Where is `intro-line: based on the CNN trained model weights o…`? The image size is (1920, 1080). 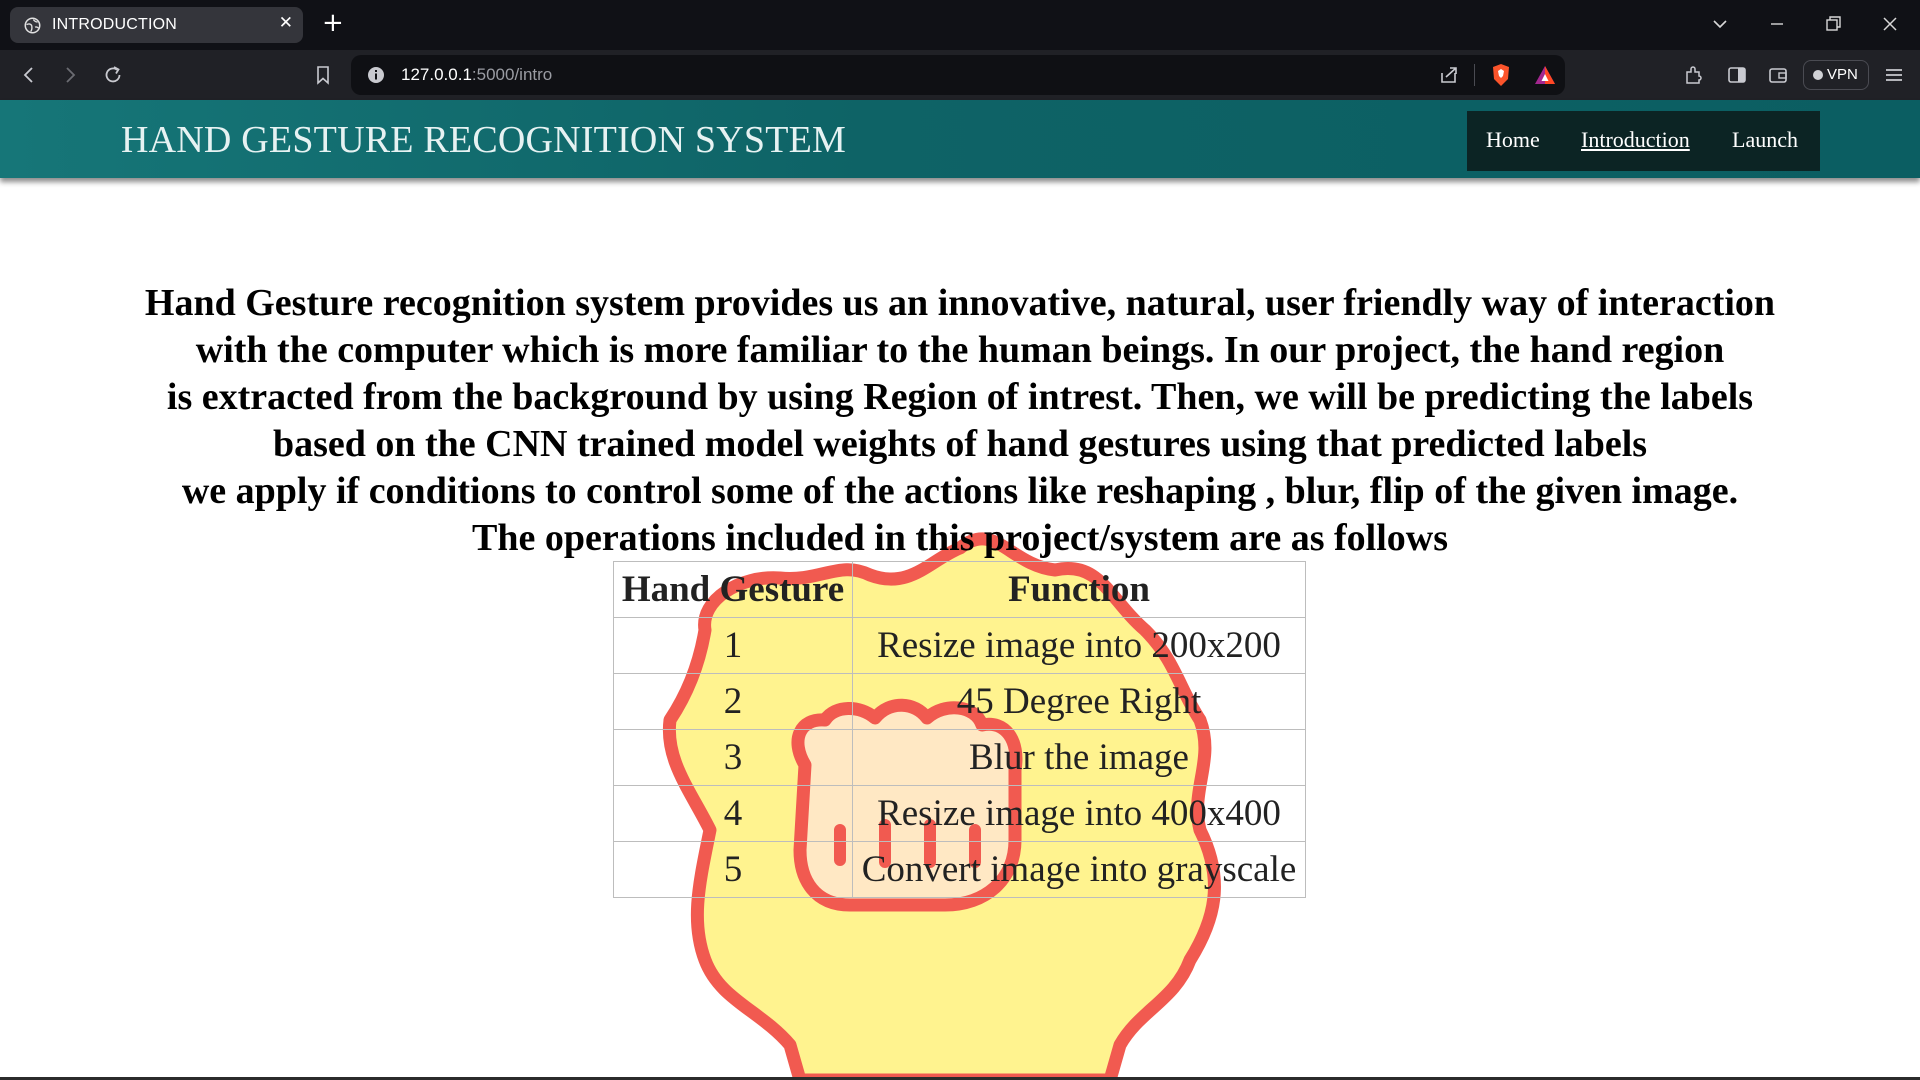 intro-line: based on the CNN trained model weights o… is located at coordinates (960, 444).